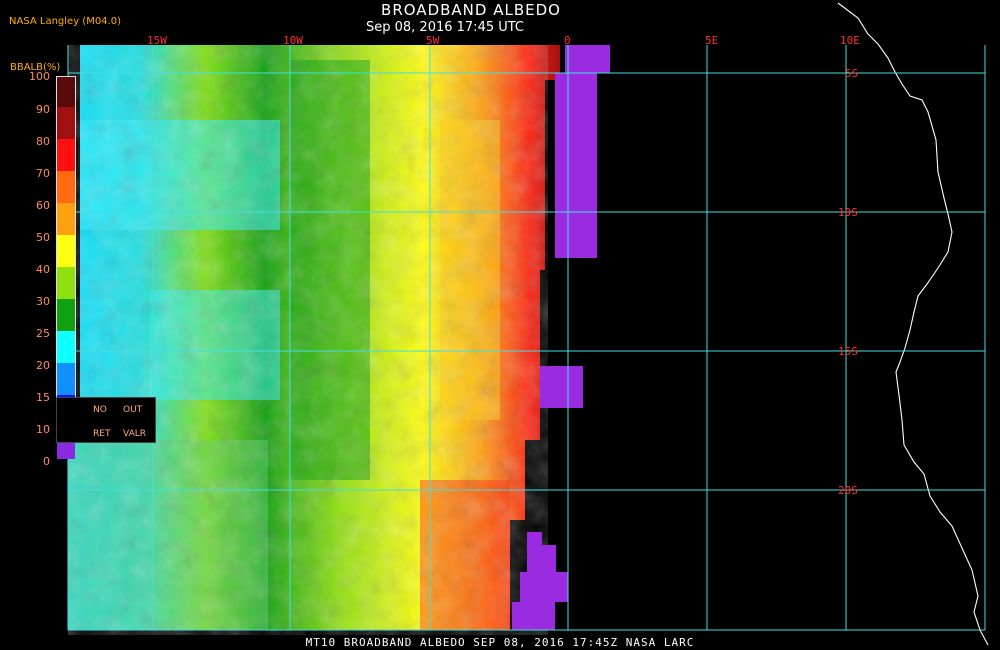 This screenshot has width=1000, height=650. I want to click on legend-tick: 20, so click(43, 365).